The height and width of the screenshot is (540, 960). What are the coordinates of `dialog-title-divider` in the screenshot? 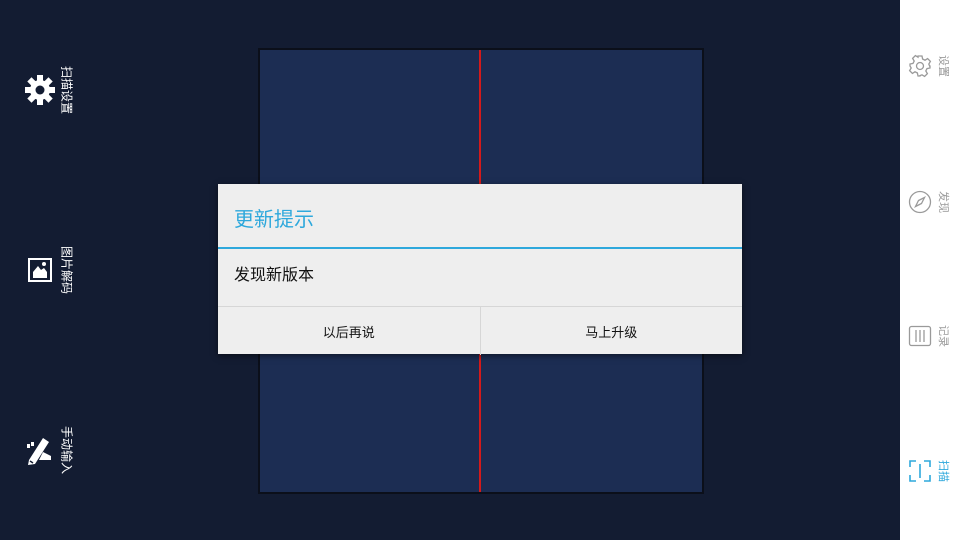 It's located at (480, 248).